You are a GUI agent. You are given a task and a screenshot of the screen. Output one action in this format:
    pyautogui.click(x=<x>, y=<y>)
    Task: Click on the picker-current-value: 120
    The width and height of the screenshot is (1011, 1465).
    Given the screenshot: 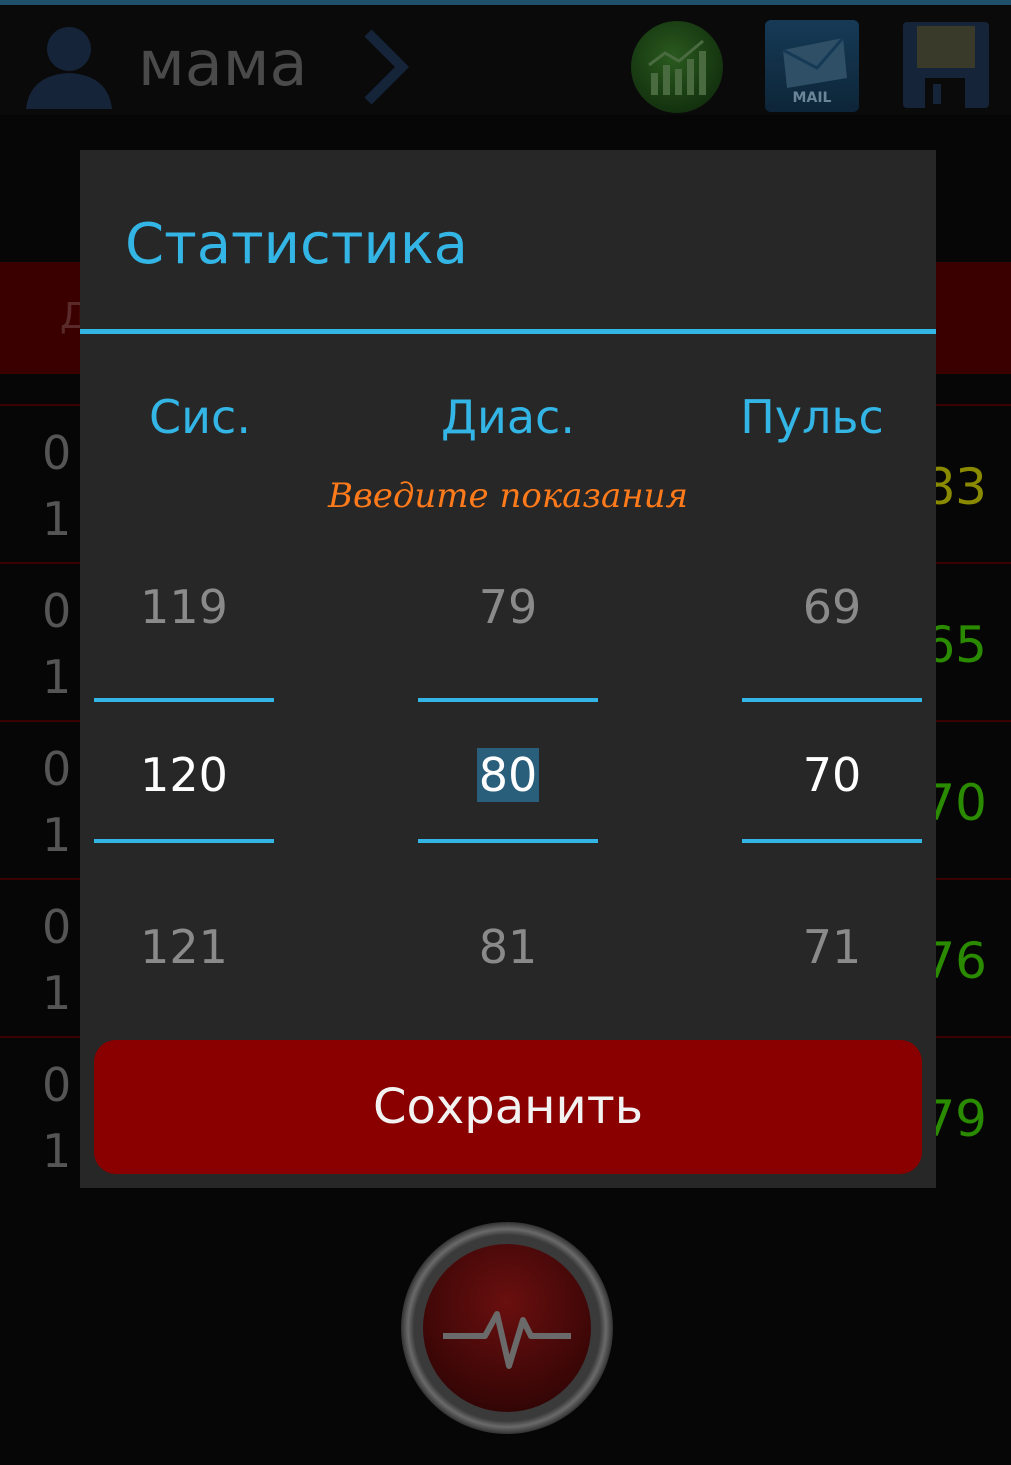 What is the action you would take?
    pyautogui.click(x=184, y=775)
    